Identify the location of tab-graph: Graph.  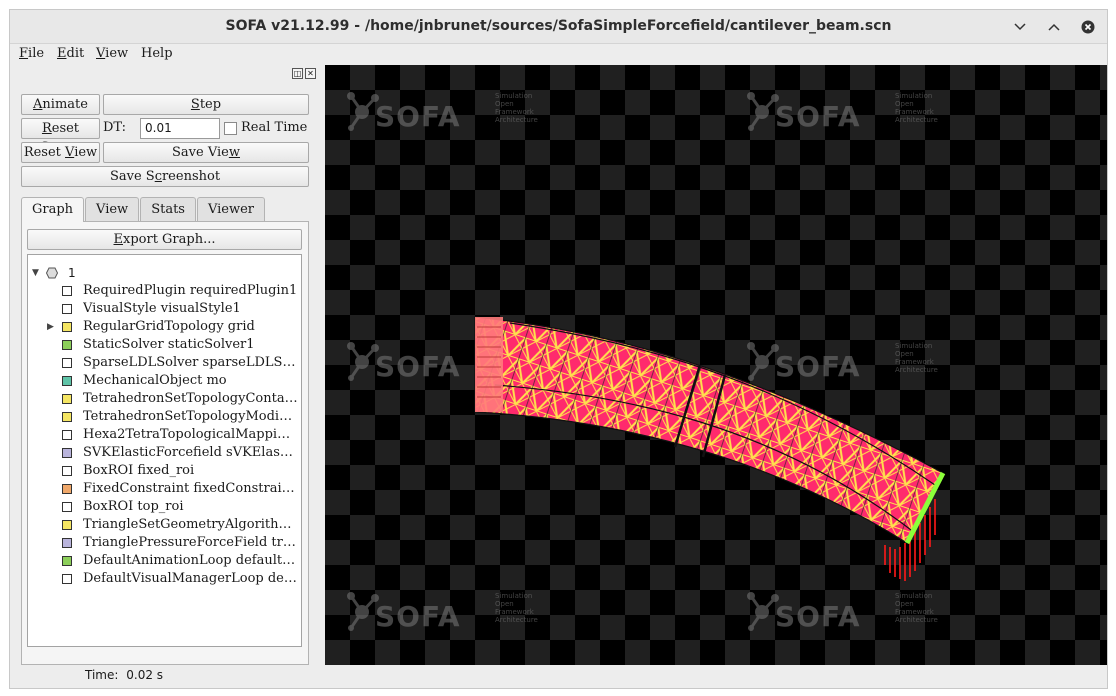
(53, 209).